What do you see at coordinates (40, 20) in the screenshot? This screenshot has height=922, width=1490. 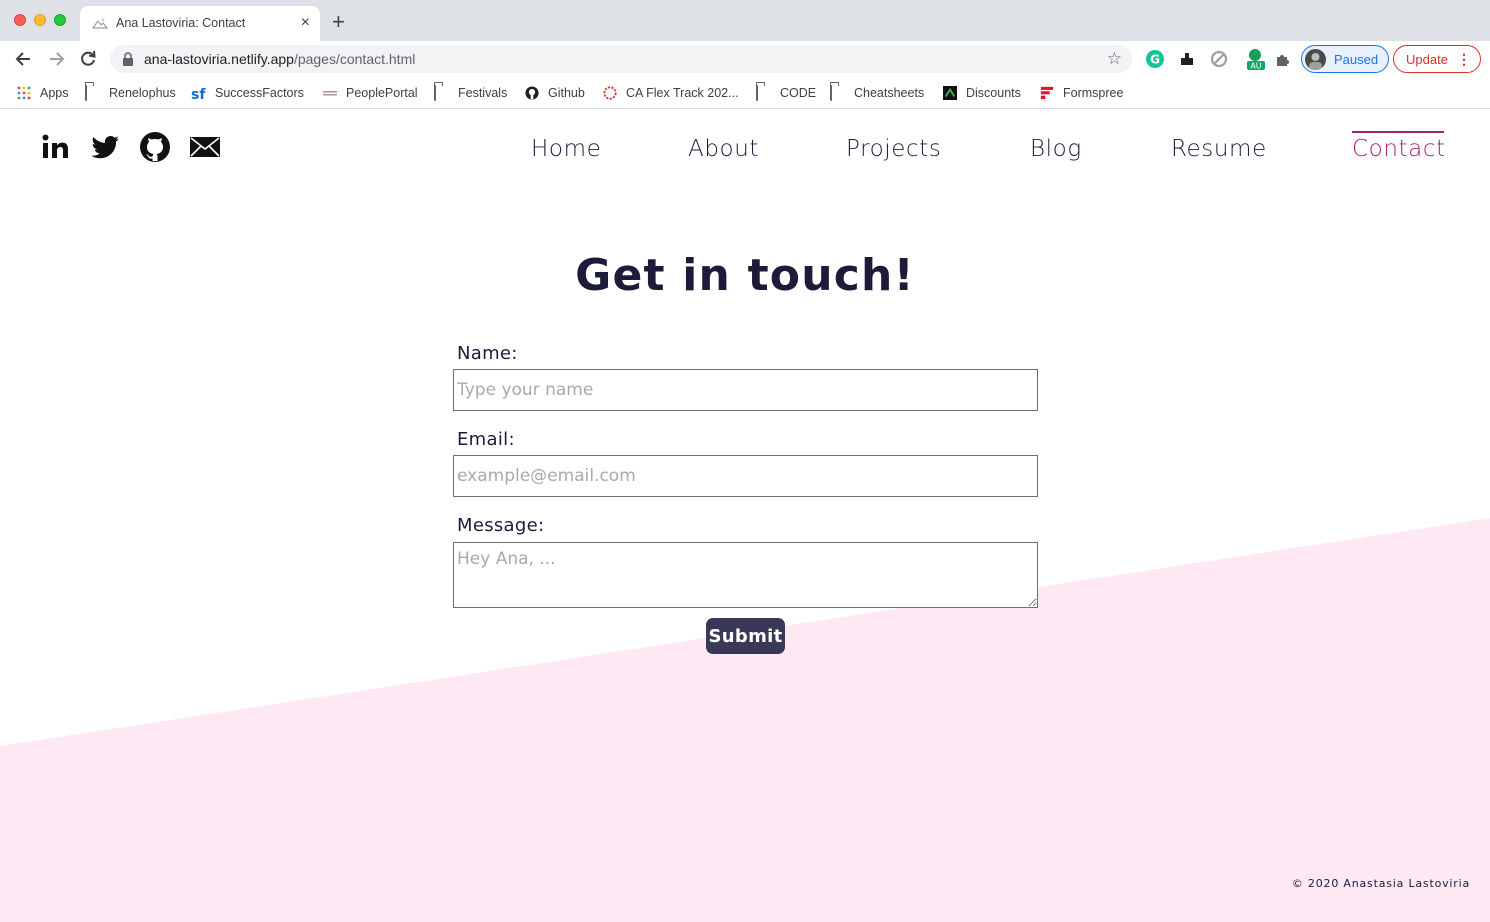 I see `minimize-window-button` at bounding box center [40, 20].